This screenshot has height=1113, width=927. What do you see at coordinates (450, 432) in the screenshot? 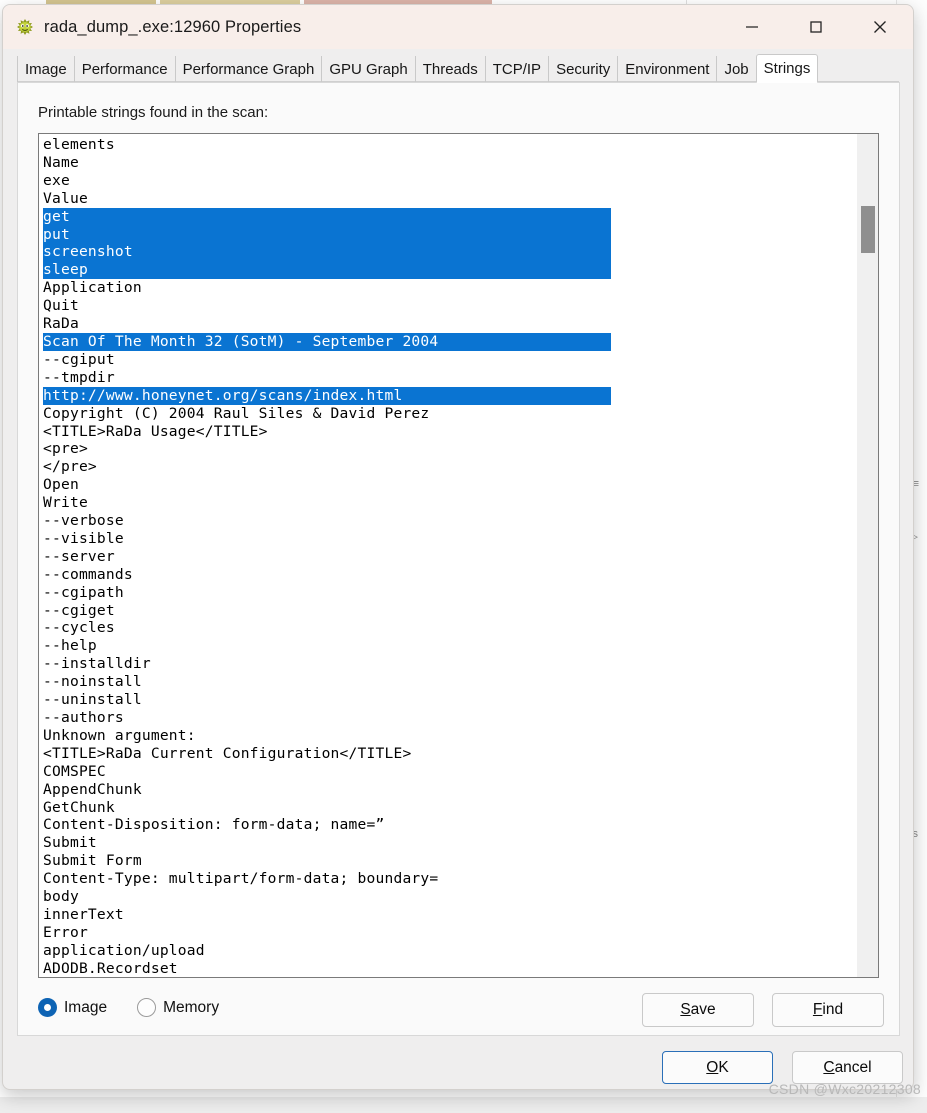
I see `string-list-item: <TITLE>RaDa Usage</TITLE>` at bounding box center [450, 432].